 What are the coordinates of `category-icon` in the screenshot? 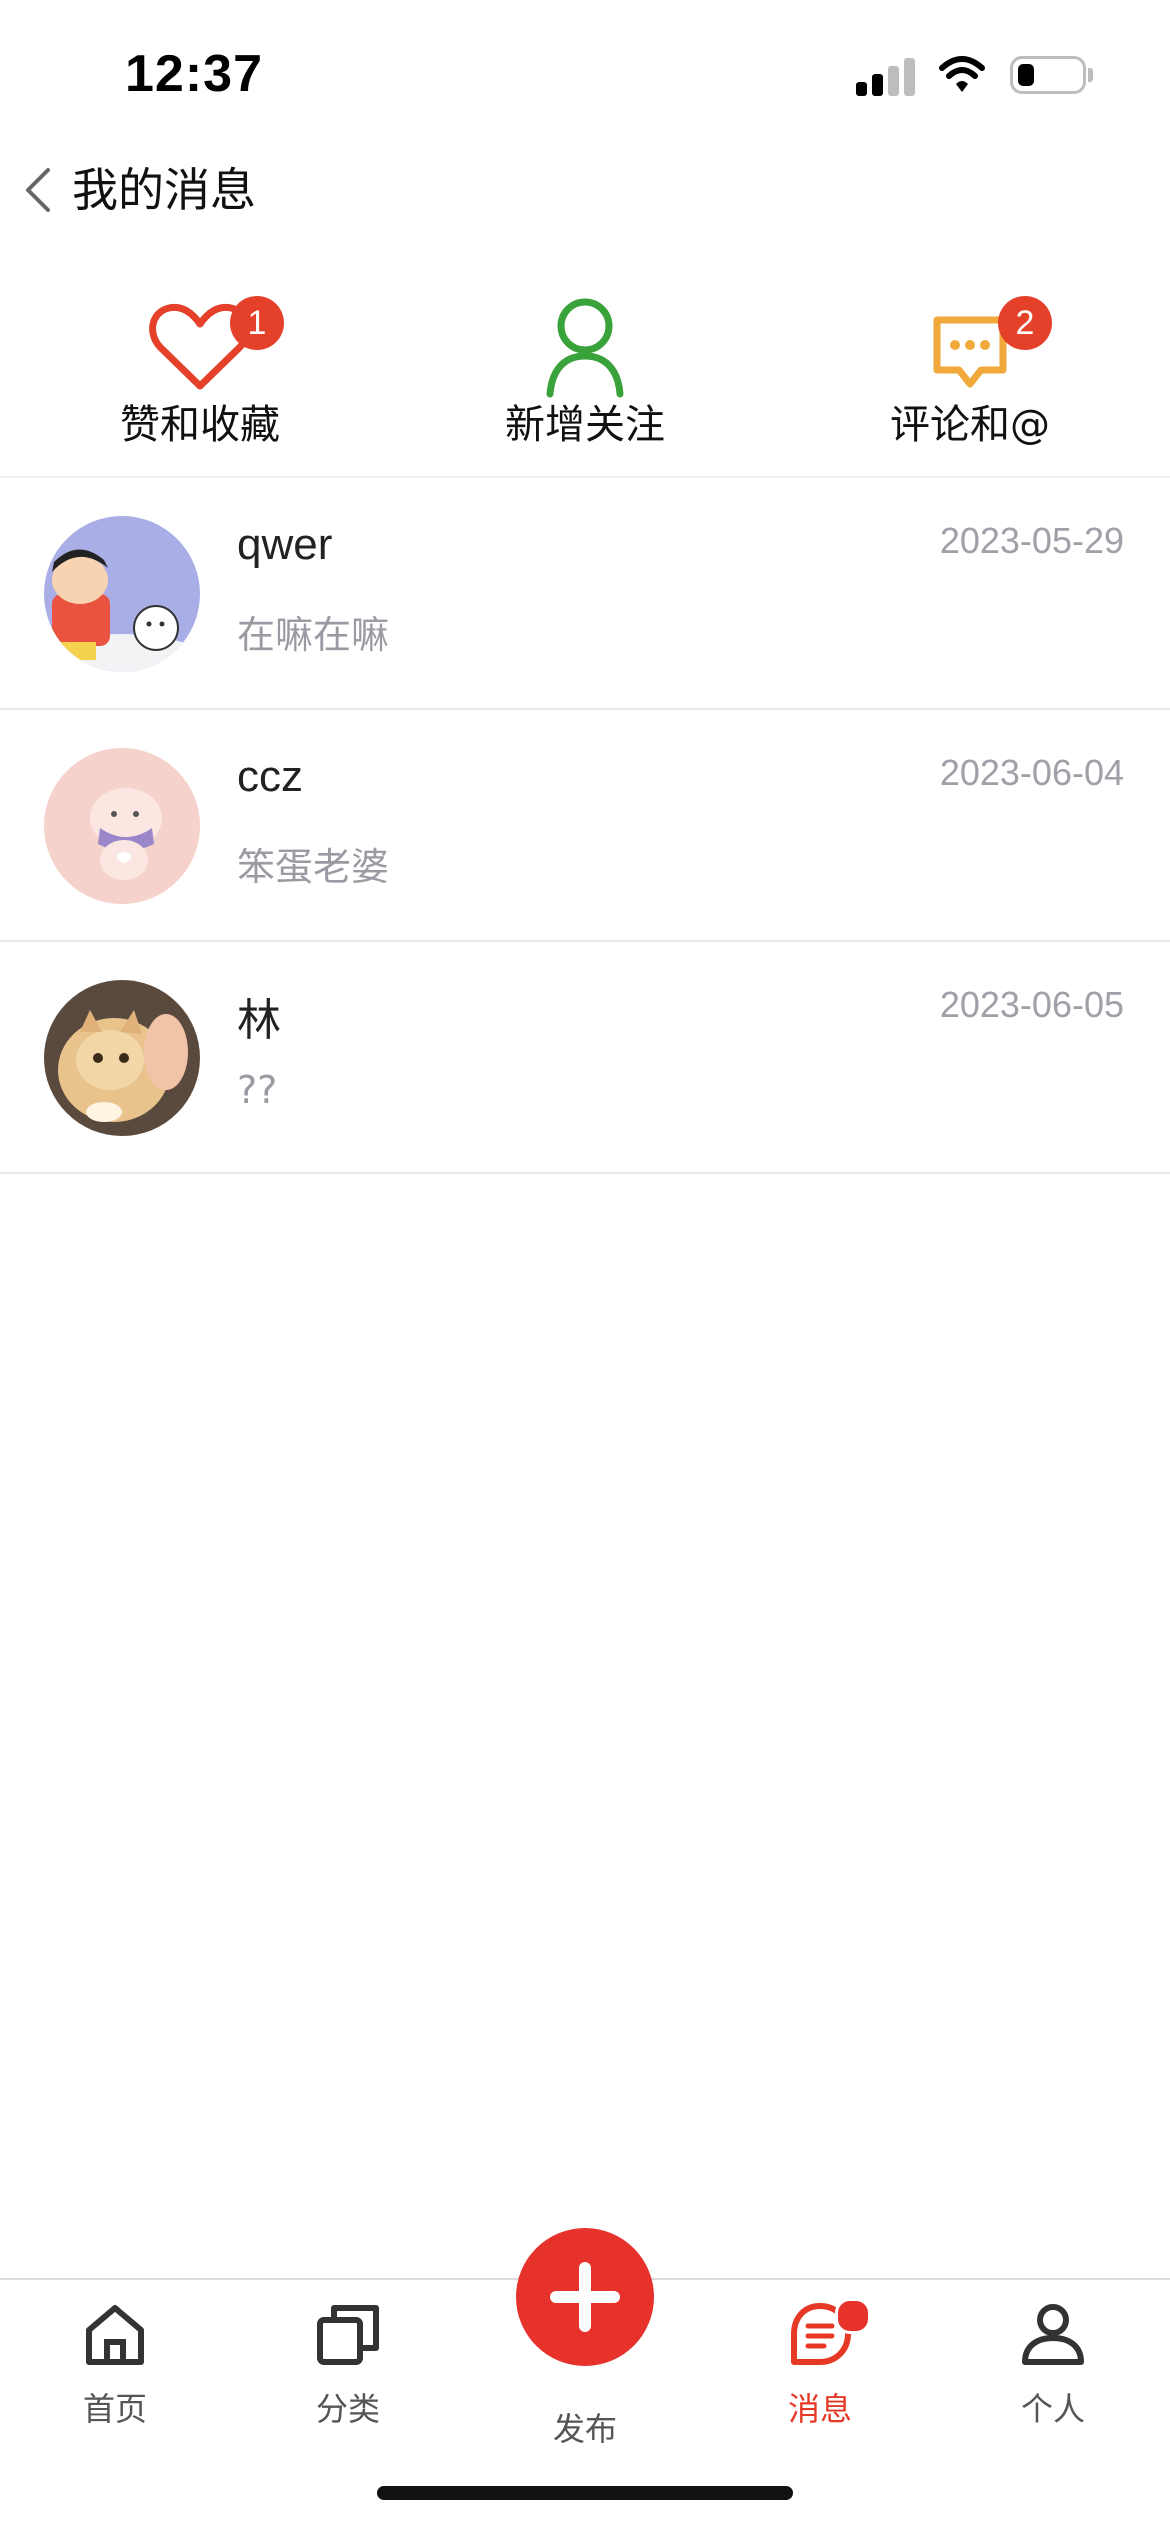 It's located at (348, 2335).